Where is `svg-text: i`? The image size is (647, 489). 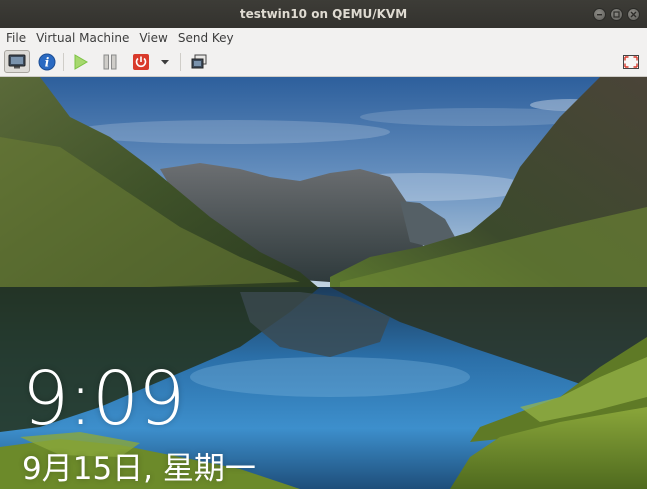
svg-text: i is located at coordinates (47, 62).